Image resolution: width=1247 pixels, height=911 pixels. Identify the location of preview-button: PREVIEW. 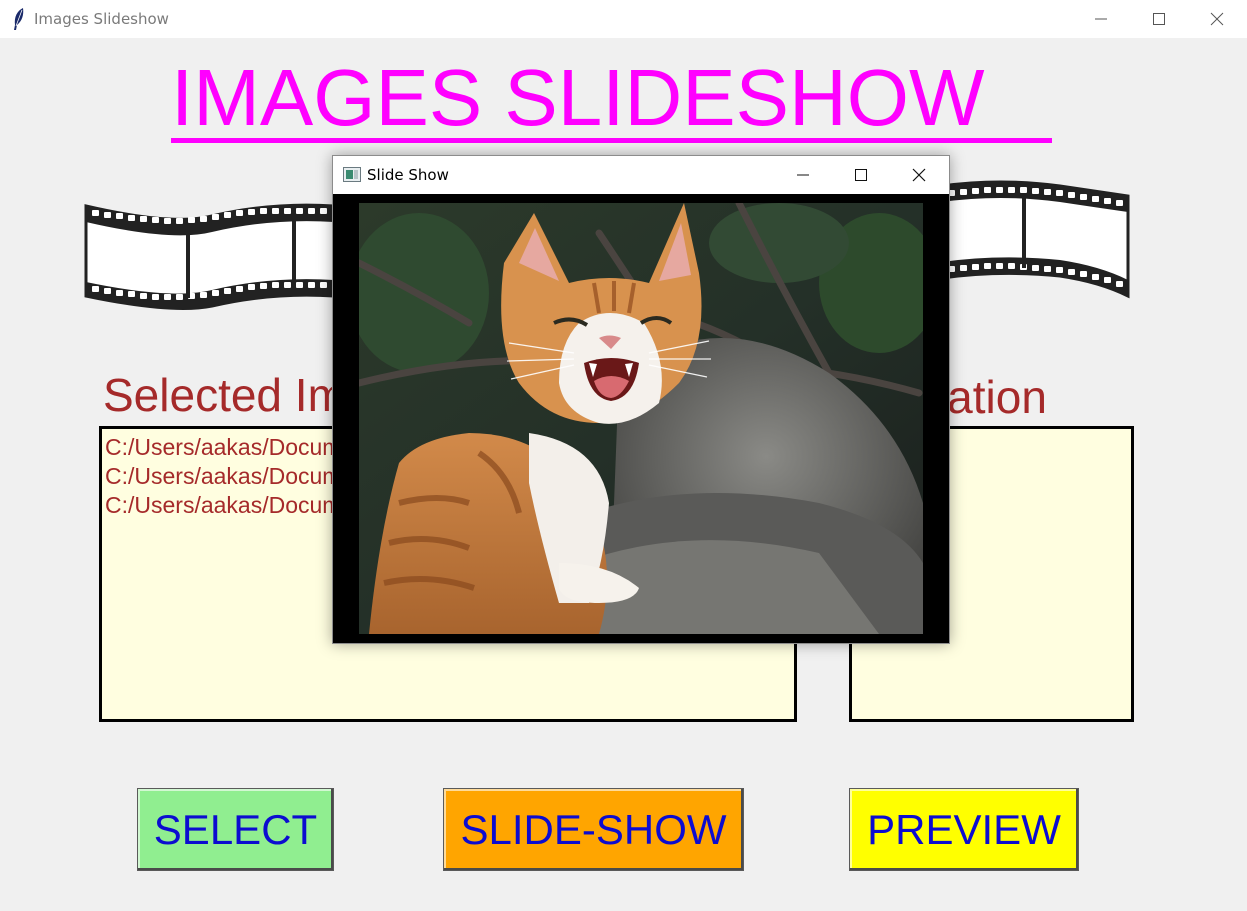
(964, 829).